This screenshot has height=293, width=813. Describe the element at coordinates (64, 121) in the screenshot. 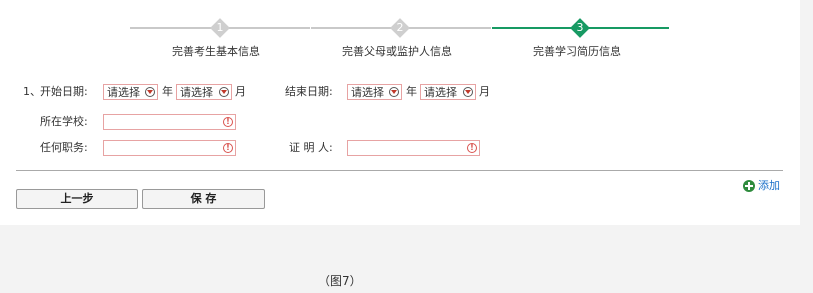

I see `school-label: 所在学校:` at that location.